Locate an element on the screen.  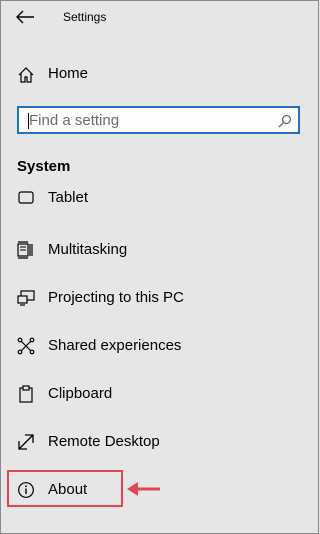
annotation-arrow-icon is located at coordinates (143, 489).